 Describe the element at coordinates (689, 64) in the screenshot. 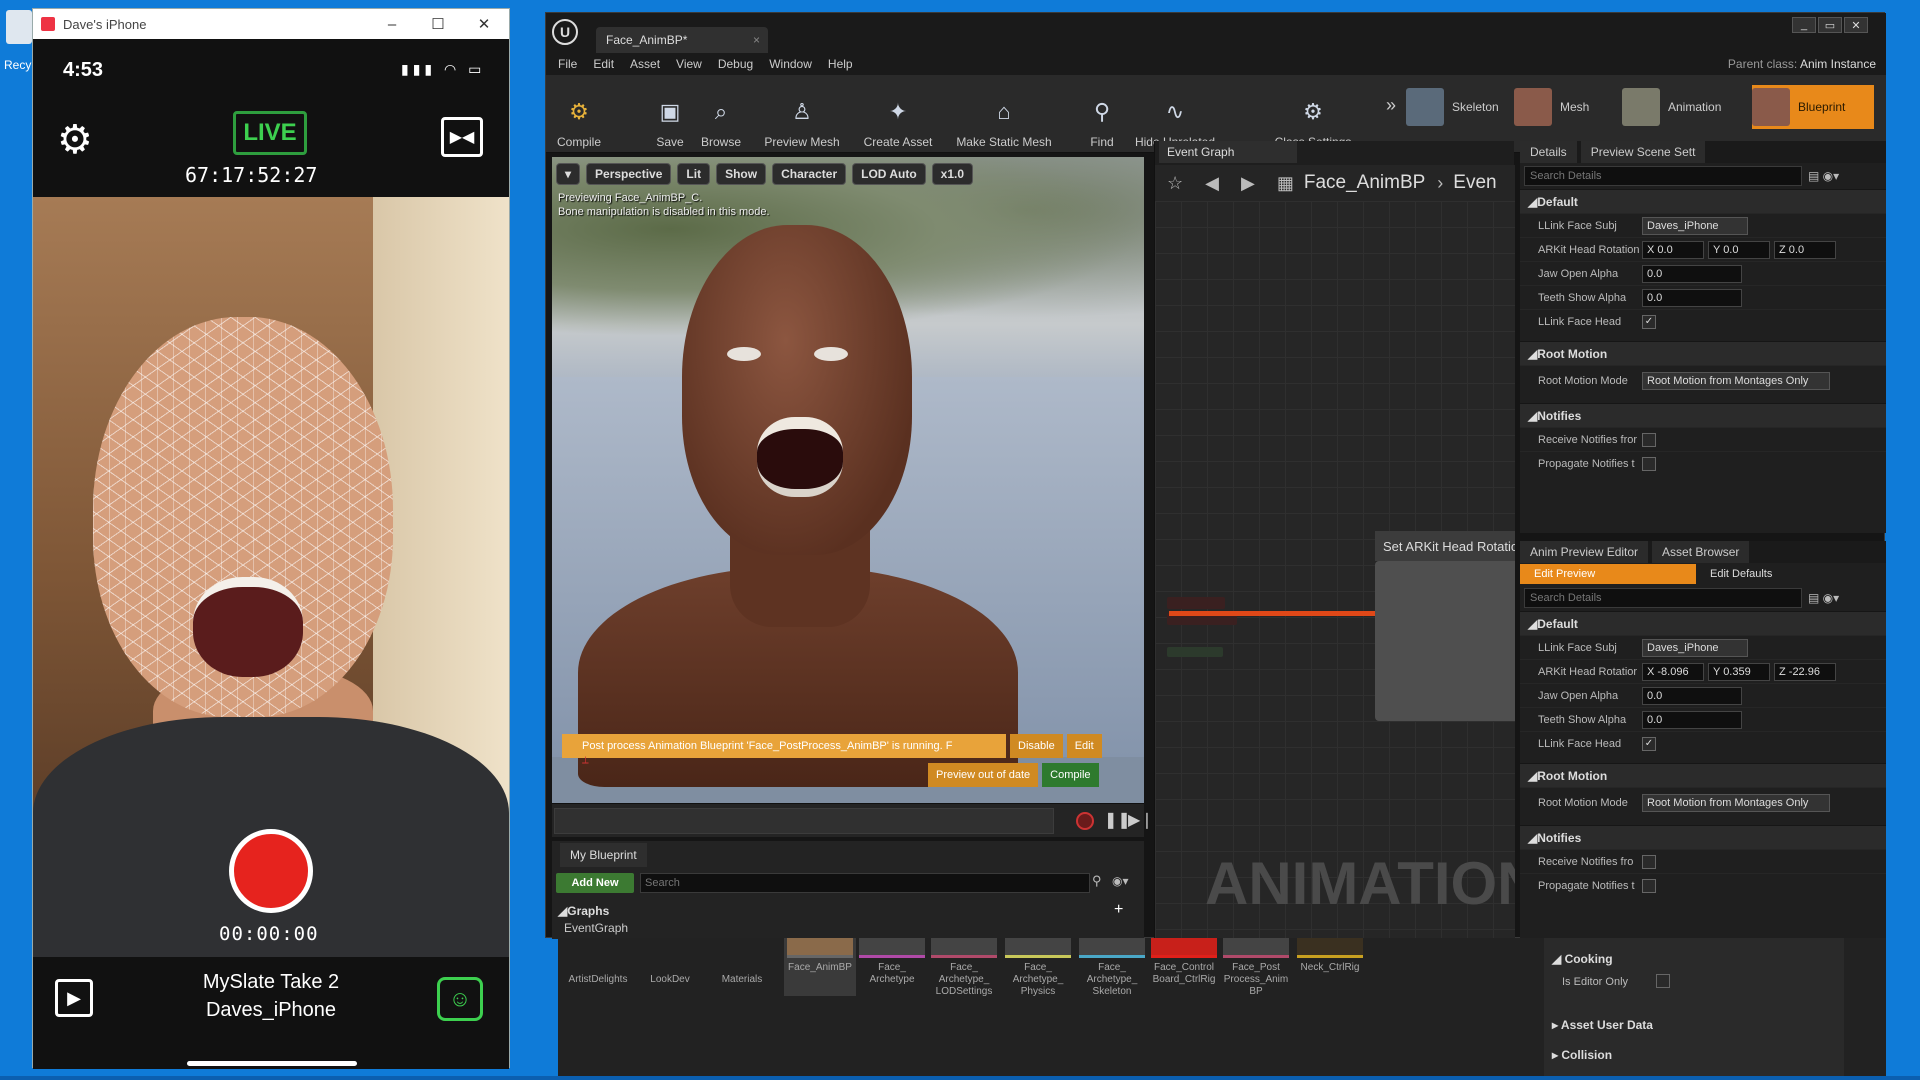

I see `menu-view: View` at that location.